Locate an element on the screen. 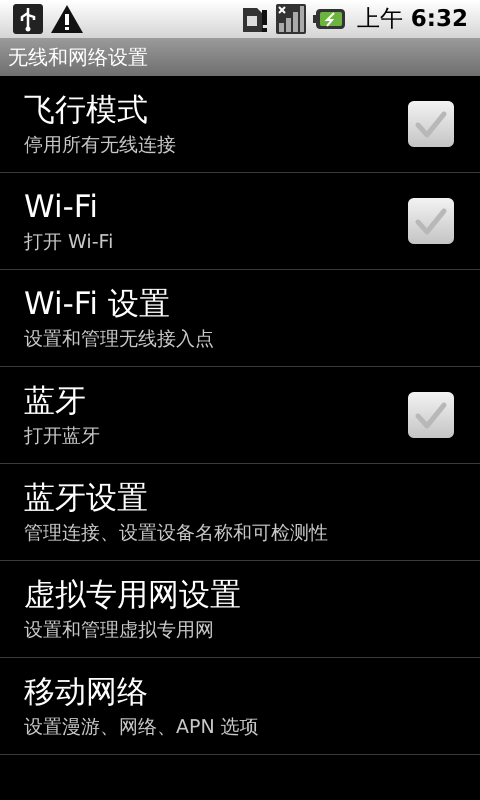  item-summary: 打开蓝牙 is located at coordinates (62, 436).